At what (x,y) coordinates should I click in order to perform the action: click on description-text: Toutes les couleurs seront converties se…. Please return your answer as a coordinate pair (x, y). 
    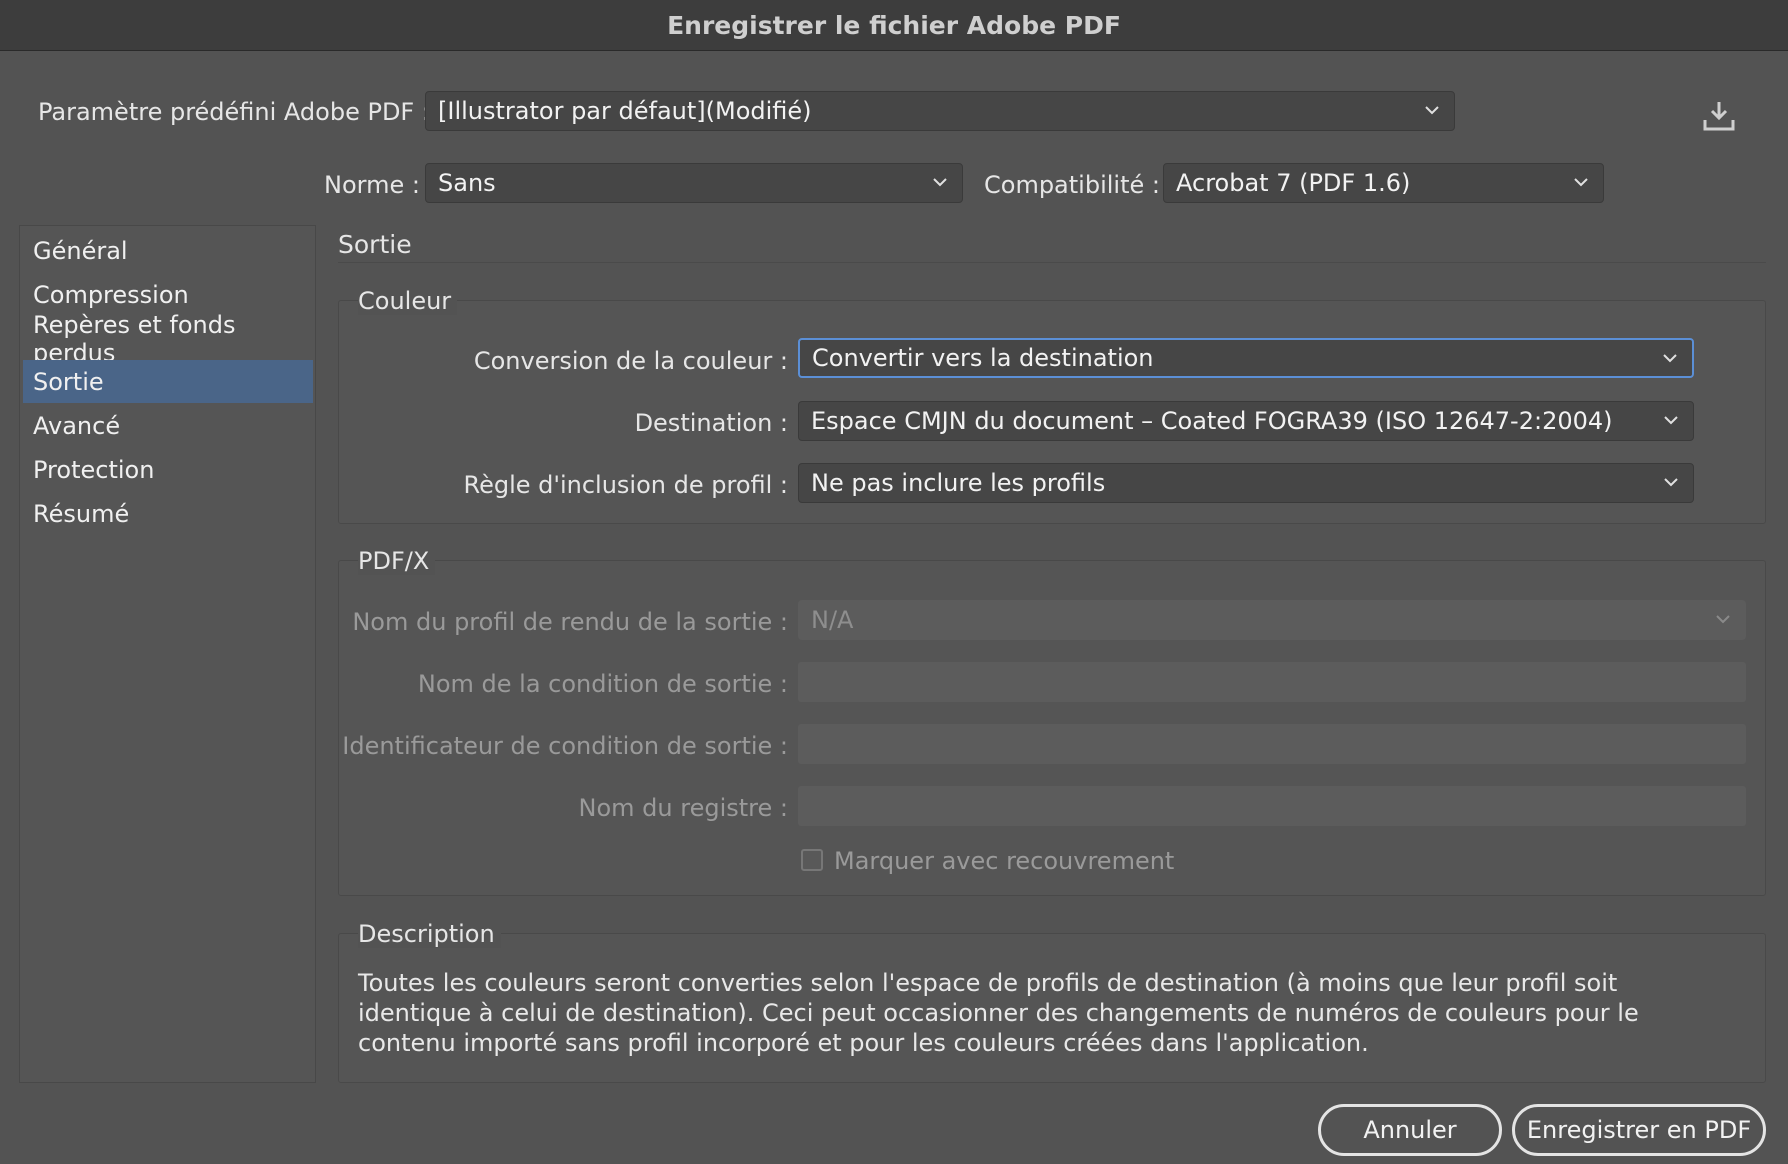
    Looking at the image, I should click on (998, 1013).